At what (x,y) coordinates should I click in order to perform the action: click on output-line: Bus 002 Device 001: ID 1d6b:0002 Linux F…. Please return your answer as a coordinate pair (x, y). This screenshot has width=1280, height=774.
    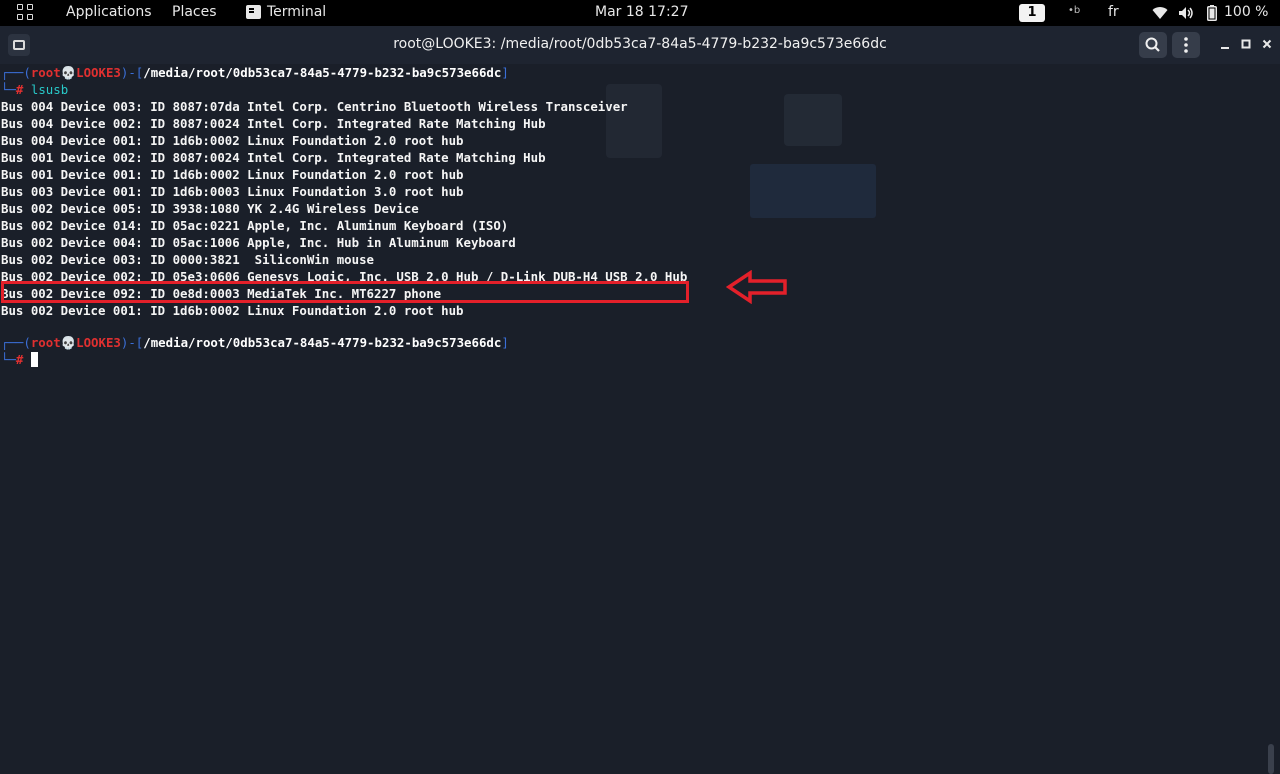
    Looking at the image, I should click on (232, 310).